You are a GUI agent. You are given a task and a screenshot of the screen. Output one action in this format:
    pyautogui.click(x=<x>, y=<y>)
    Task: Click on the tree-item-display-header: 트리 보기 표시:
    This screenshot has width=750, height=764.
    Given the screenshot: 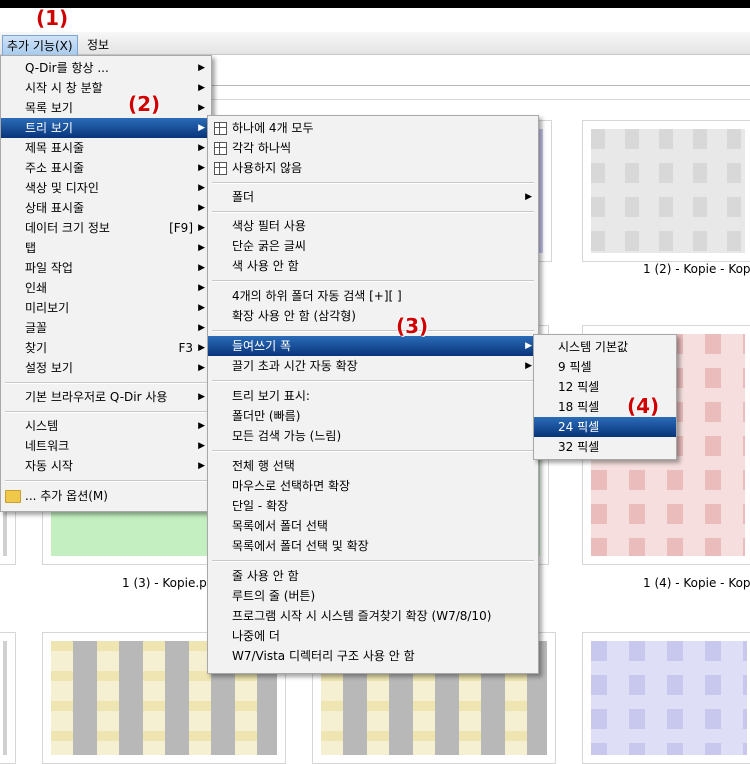 What is the action you would take?
    pyautogui.click(x=271, y=396)
    